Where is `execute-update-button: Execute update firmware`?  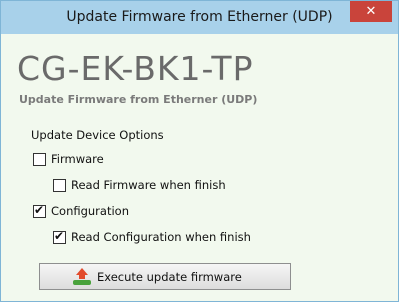
execute-update-button: Execute update firmware is located at coordinates (165, 276).